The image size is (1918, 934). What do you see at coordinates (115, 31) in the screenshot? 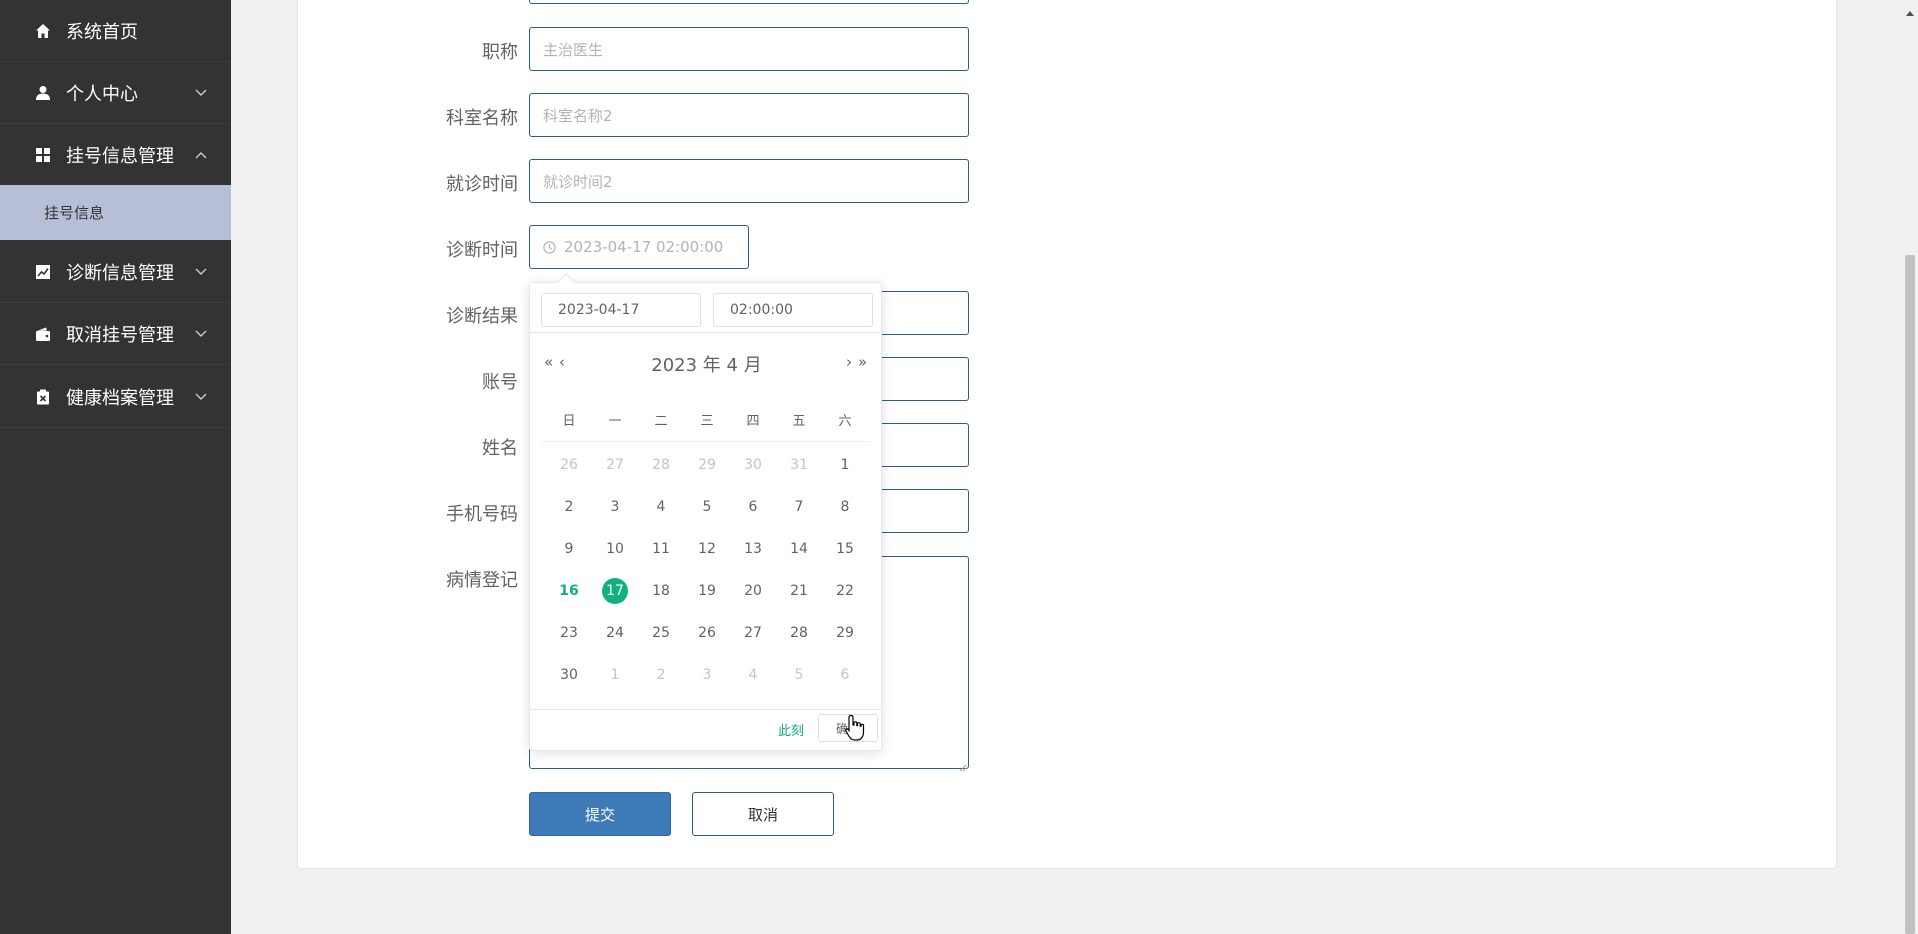
I see `sidebar-item-home: 系统首页` at bounding box center [115, 31].